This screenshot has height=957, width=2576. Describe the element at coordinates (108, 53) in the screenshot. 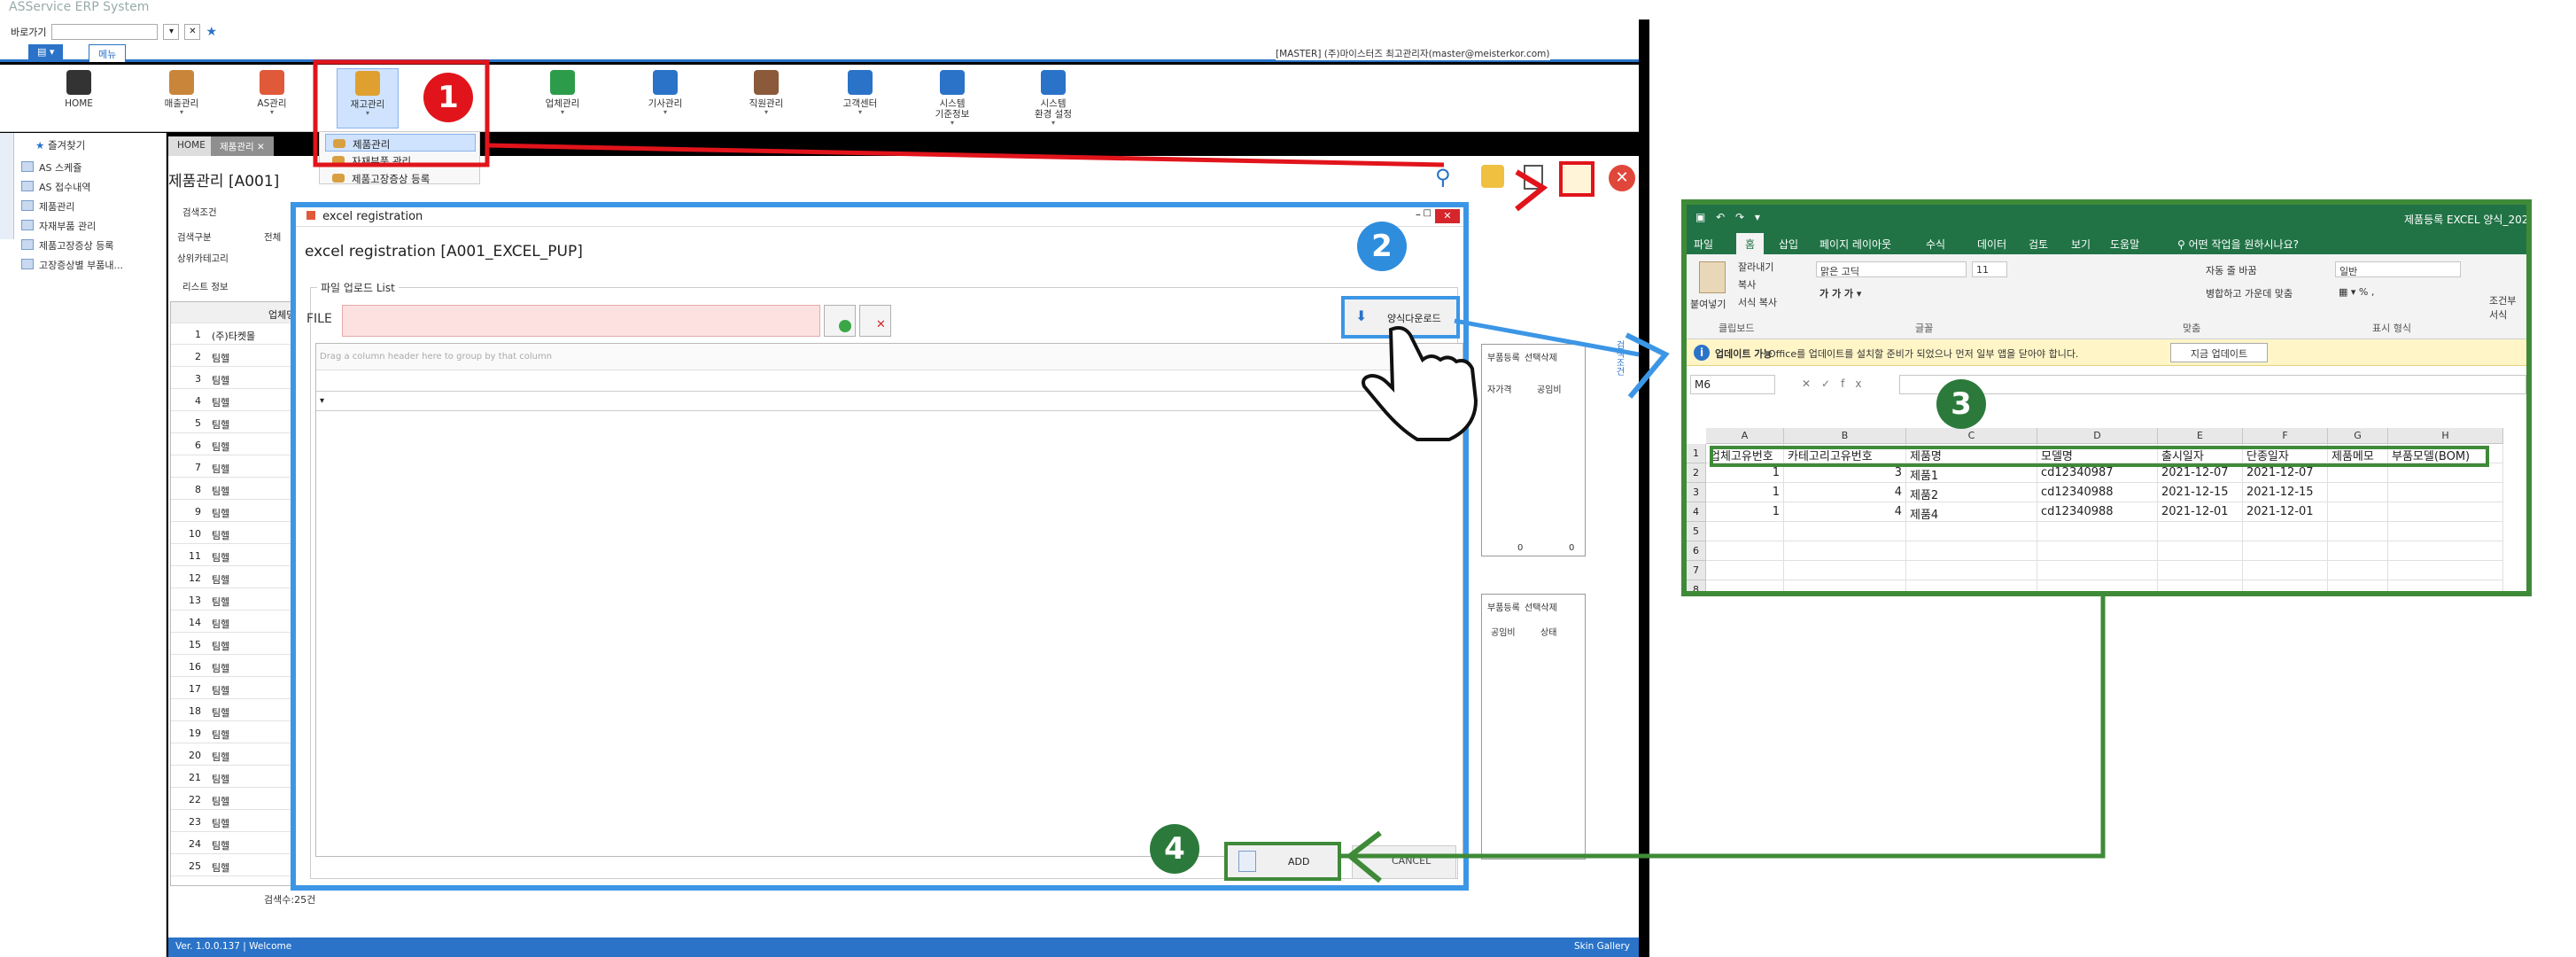

I see `menu-tab: 메뉴` at that location.